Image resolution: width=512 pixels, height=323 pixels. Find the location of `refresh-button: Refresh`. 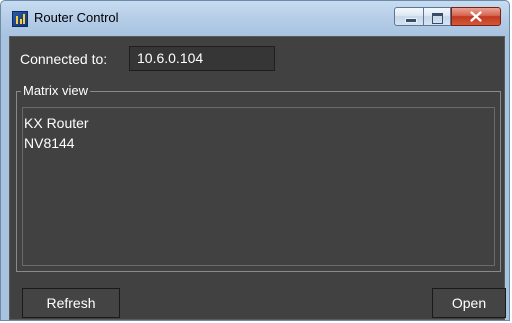

refresh-button: Refresh is located at coordinates (71, 303).